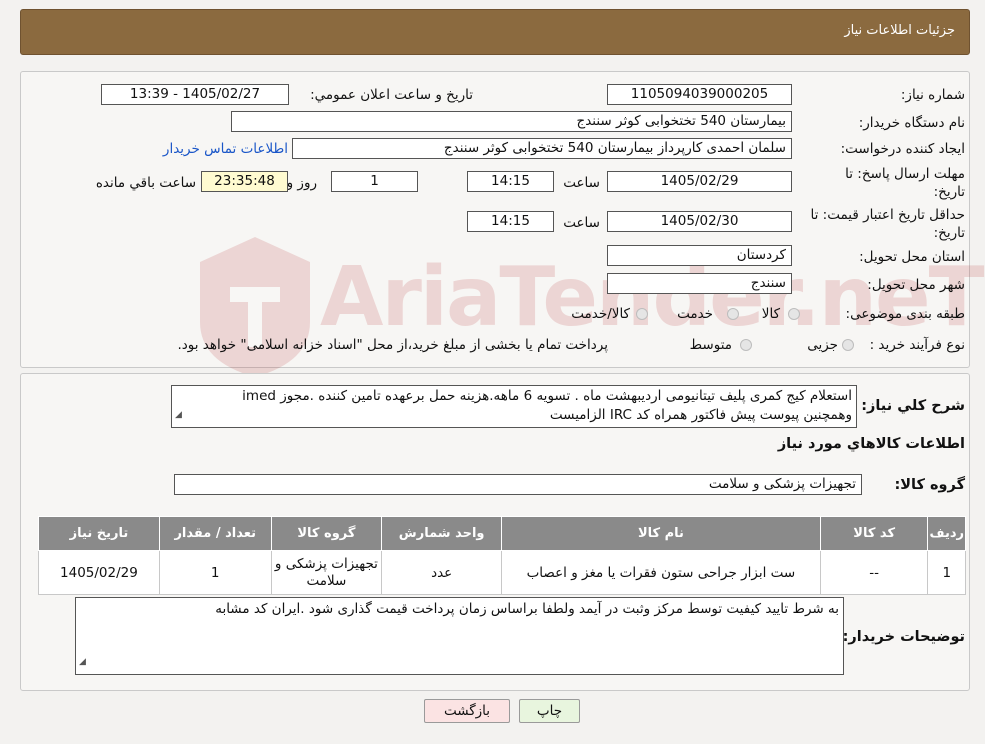 Image resolution: width=985 pixels, height=744 pixels. What do you see at coordinates (912, 257) in the screenshot?
I see `province-label: استان محل تحویل:` at bounding box center [912, 257].